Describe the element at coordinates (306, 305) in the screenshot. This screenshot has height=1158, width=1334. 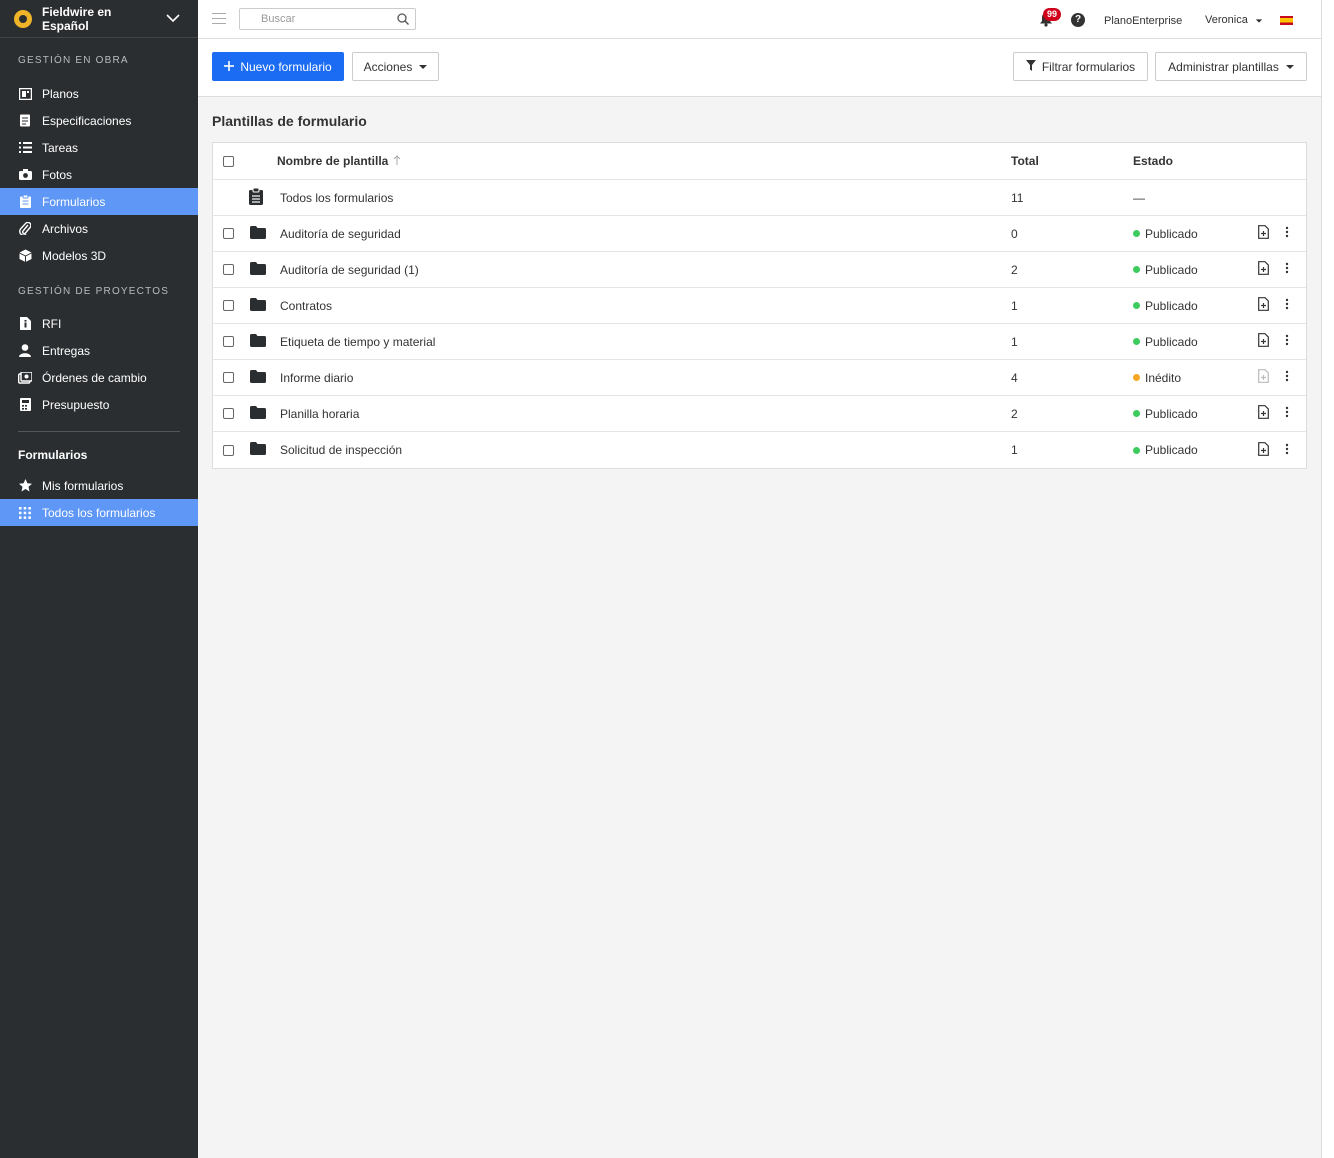
I see `template-name: Contratos` at that location.